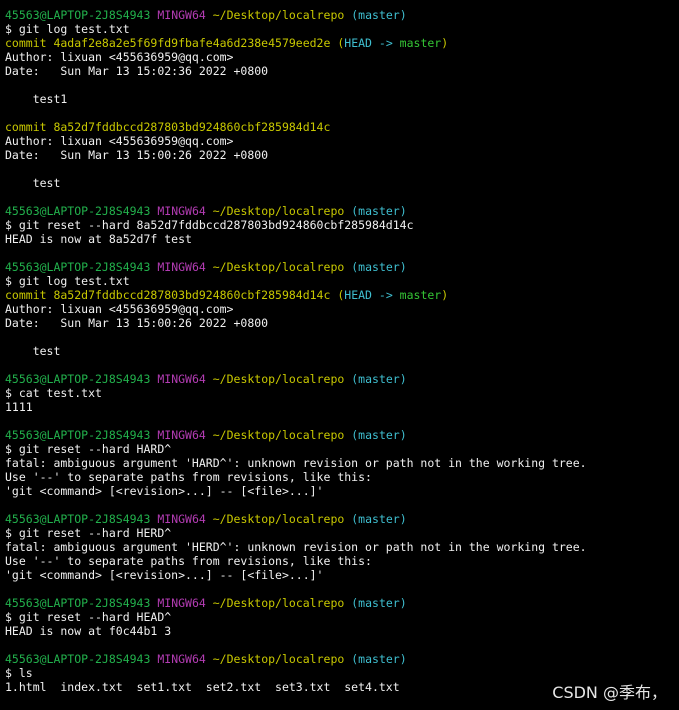 Image resolution: width=679 pixels, height=710 pixels. Describe the element at coordinates (137, 71) in the screenshot. I see `output-text: Date: Sun Mar 13 15:02:36 2022 +0800` at that location.